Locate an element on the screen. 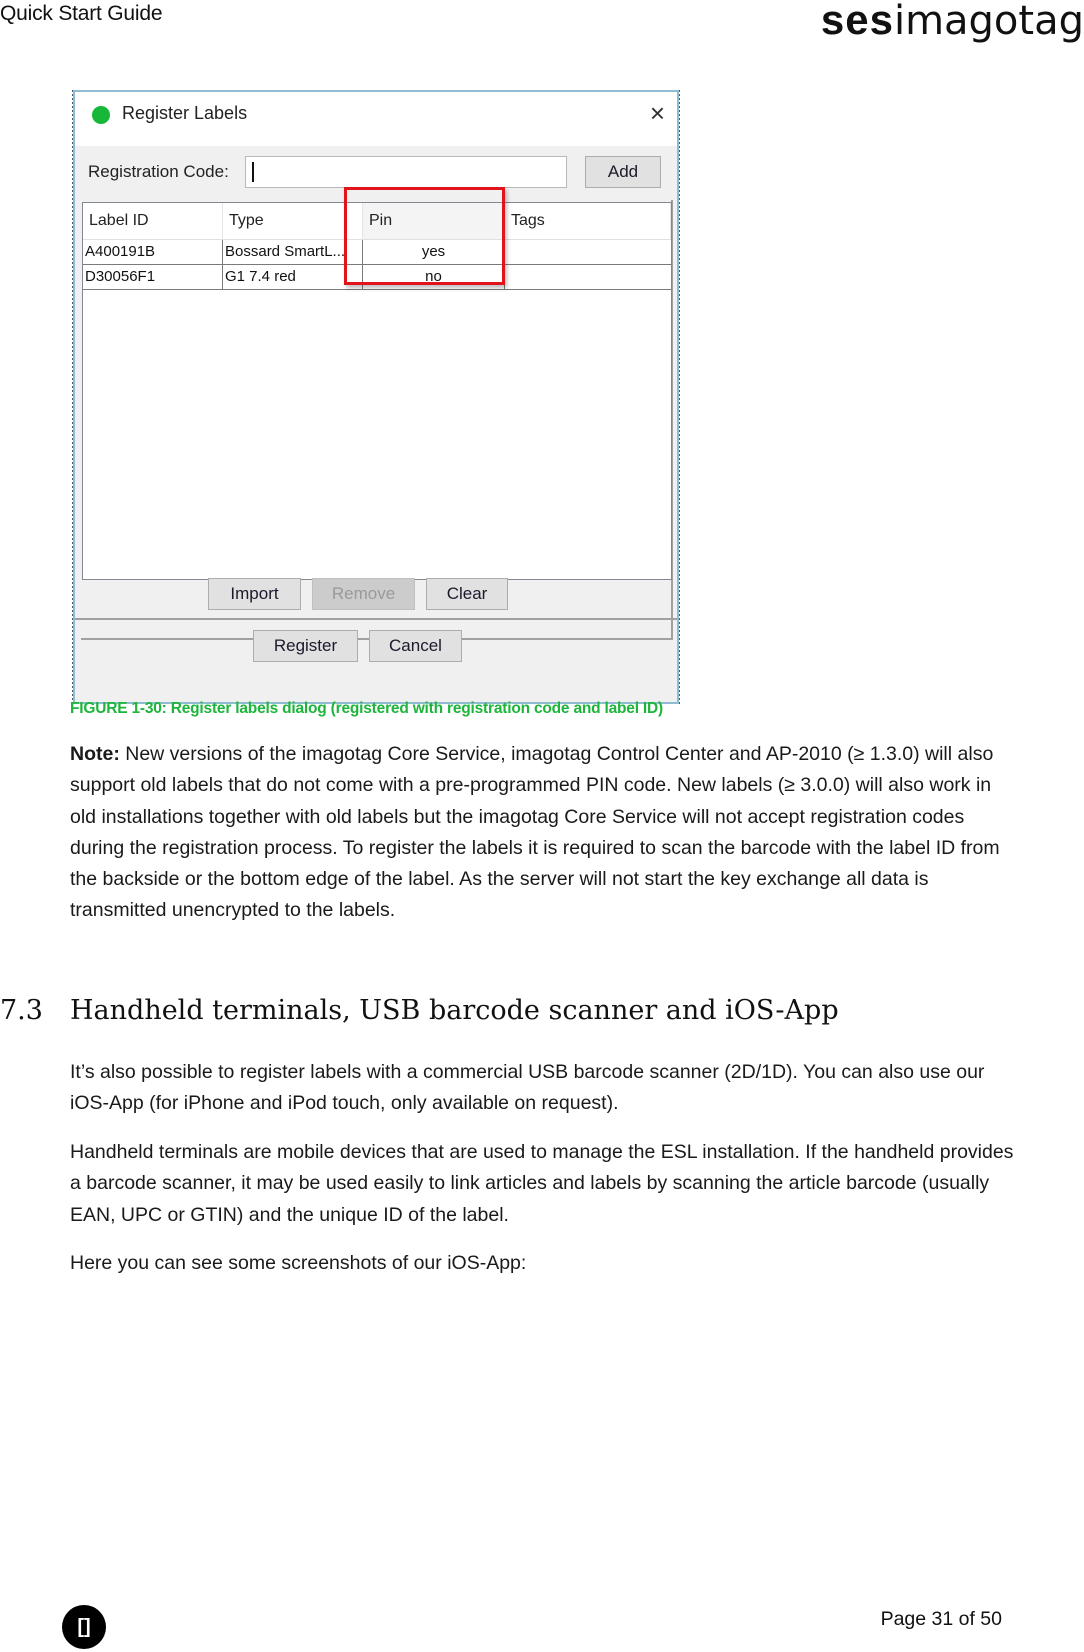  dialog-title: Register Labels is located at coordinates (185, 113).